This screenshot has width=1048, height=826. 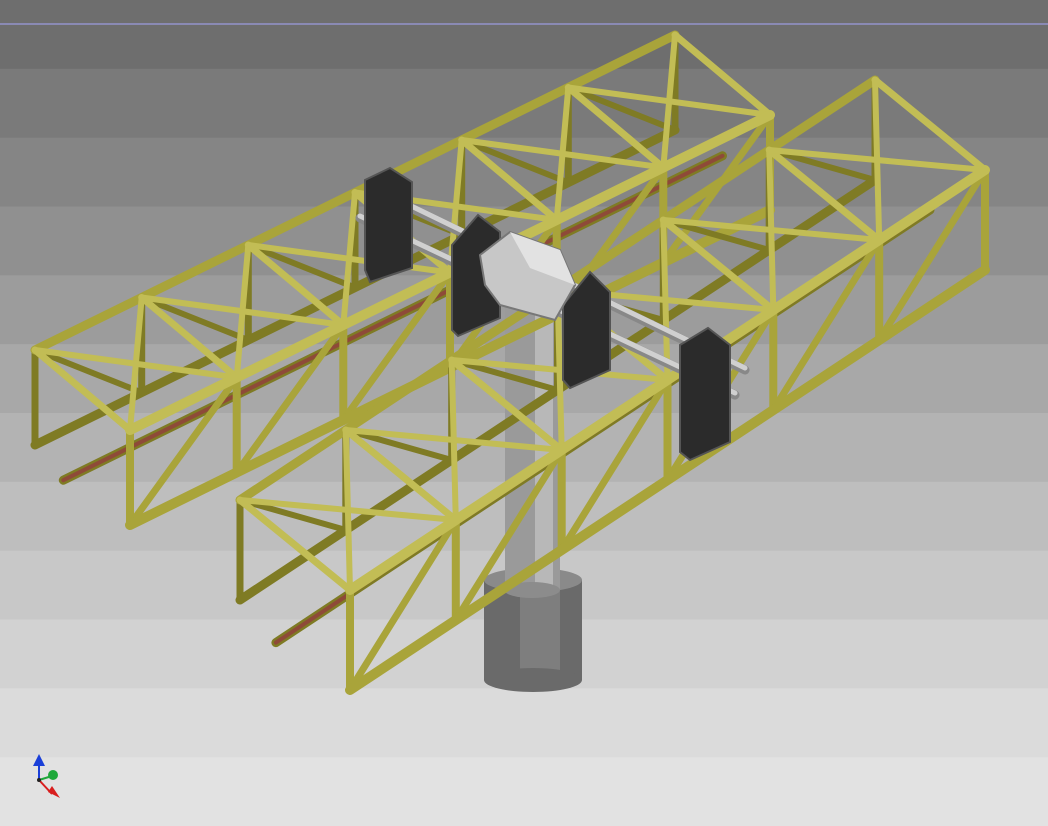 What do you see at coordinates (705, 394) in the screenshot?
I see `end-plate-right` at bounding box center [705, 394].